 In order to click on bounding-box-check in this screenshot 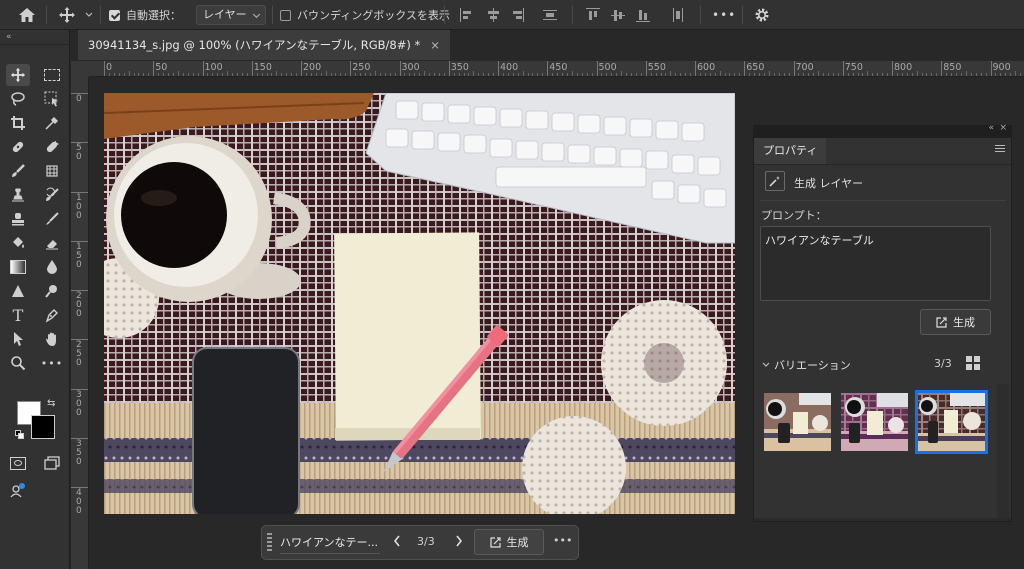, I will do `click(285, 15)`.